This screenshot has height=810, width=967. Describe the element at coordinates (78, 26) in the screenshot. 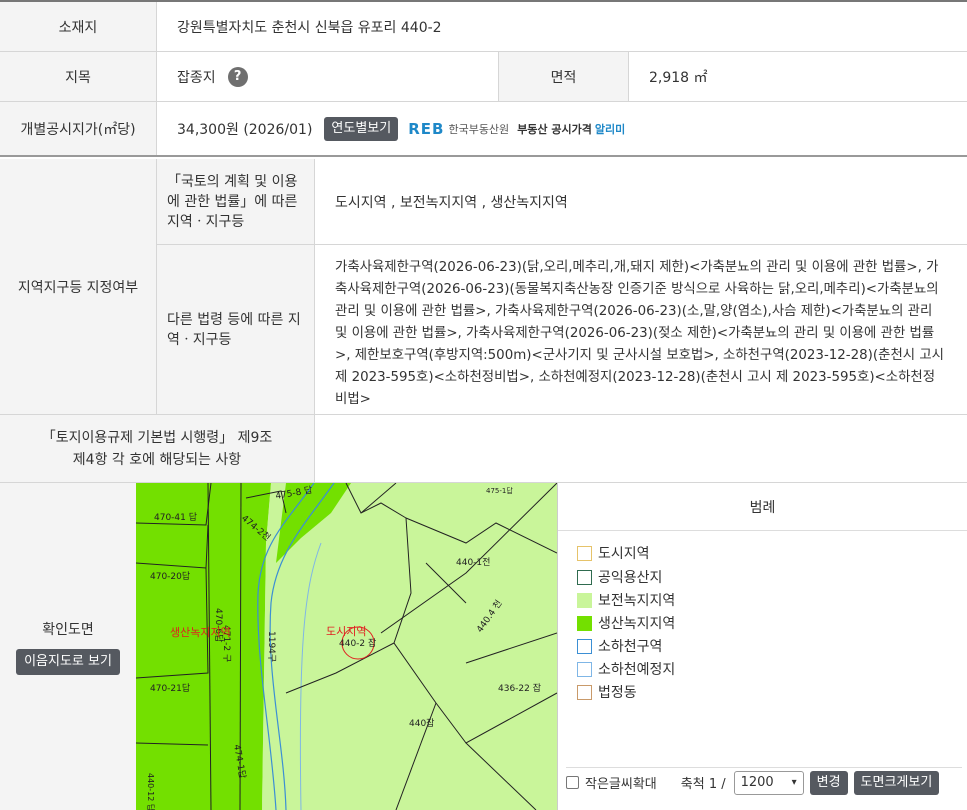

I see `location-label: 소재지` at that location.